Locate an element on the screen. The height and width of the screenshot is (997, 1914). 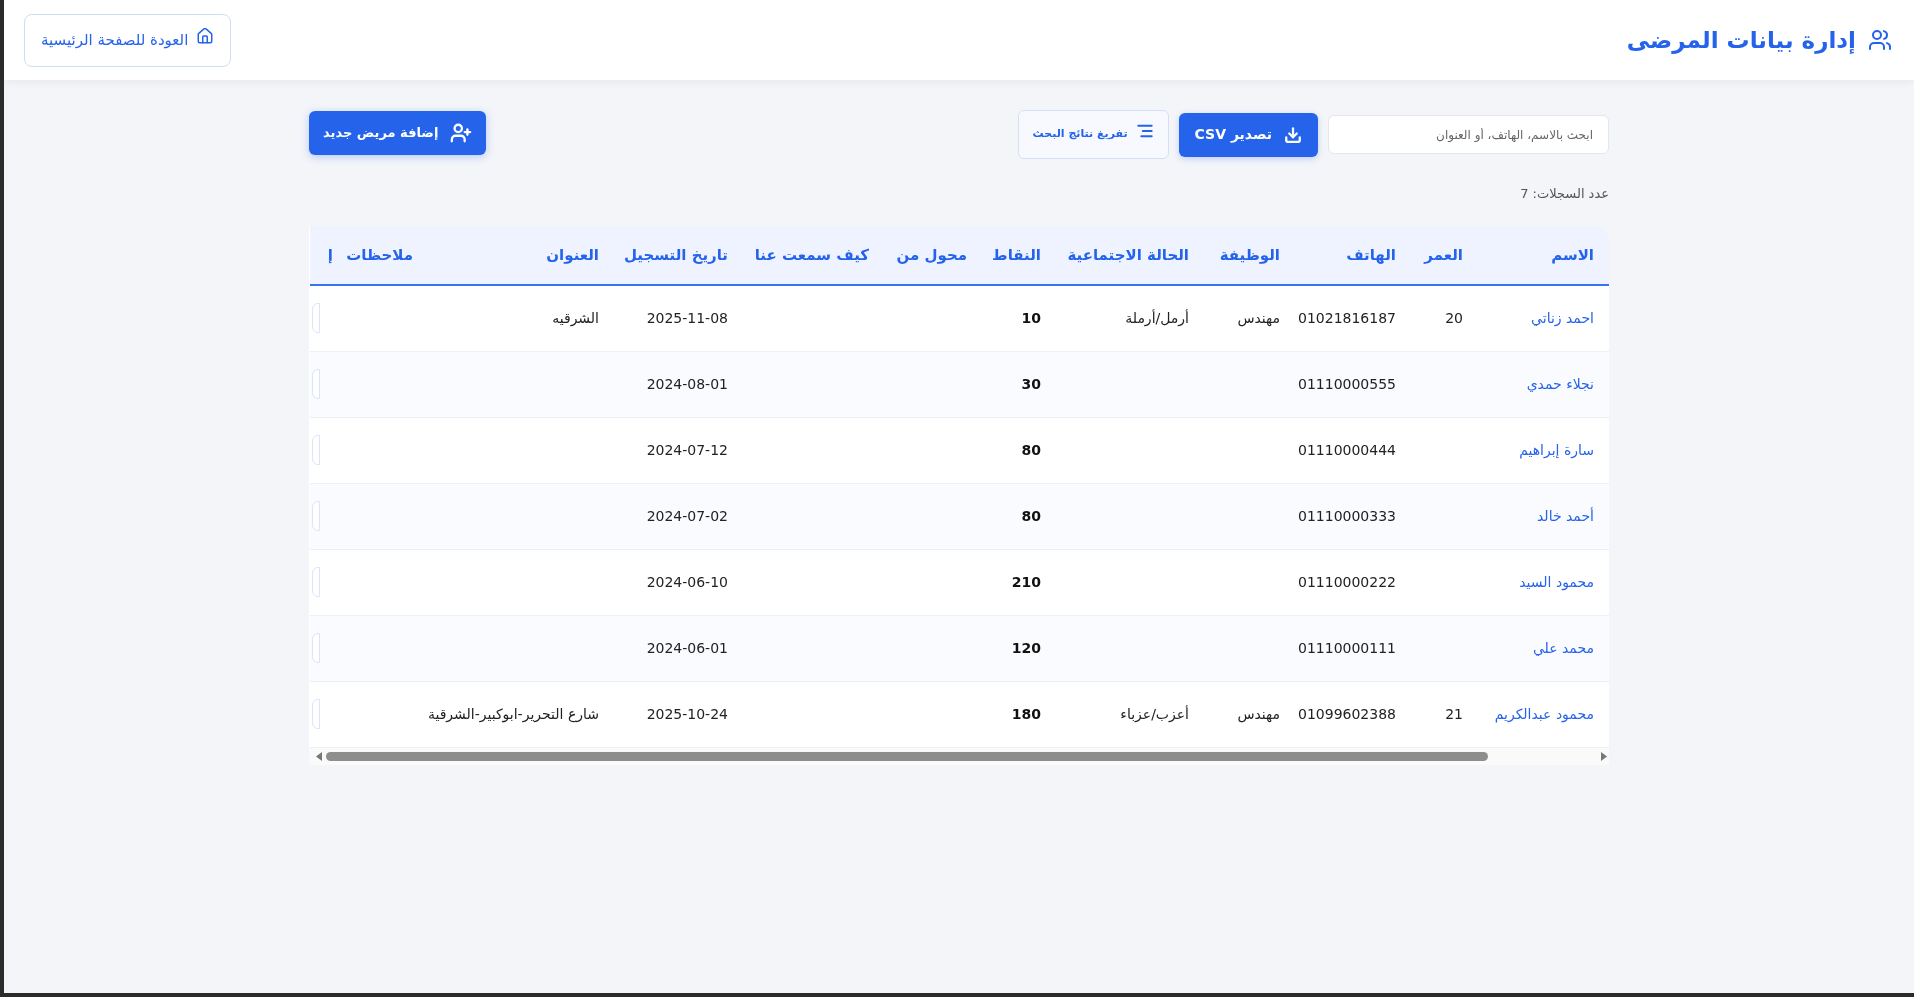
column-header: العنوان is located at coordinates (572, 255).